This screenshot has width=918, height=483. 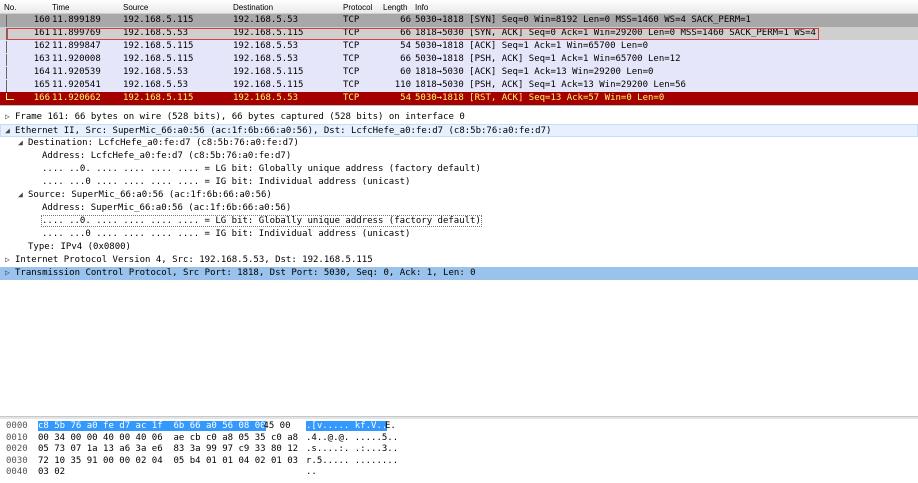 What do you see at coordinates (41, 59) in the screenshot?
I see `packet-no: 163` at bounding box center [41, 59].